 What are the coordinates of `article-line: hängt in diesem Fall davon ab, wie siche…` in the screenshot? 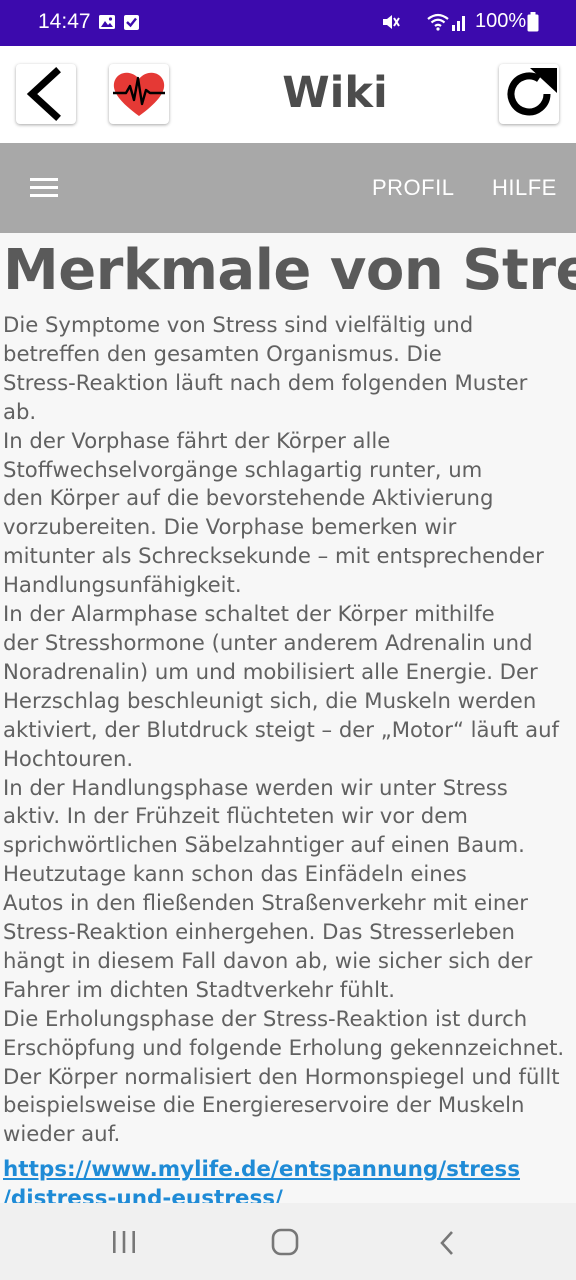 It's located at (268, 960).